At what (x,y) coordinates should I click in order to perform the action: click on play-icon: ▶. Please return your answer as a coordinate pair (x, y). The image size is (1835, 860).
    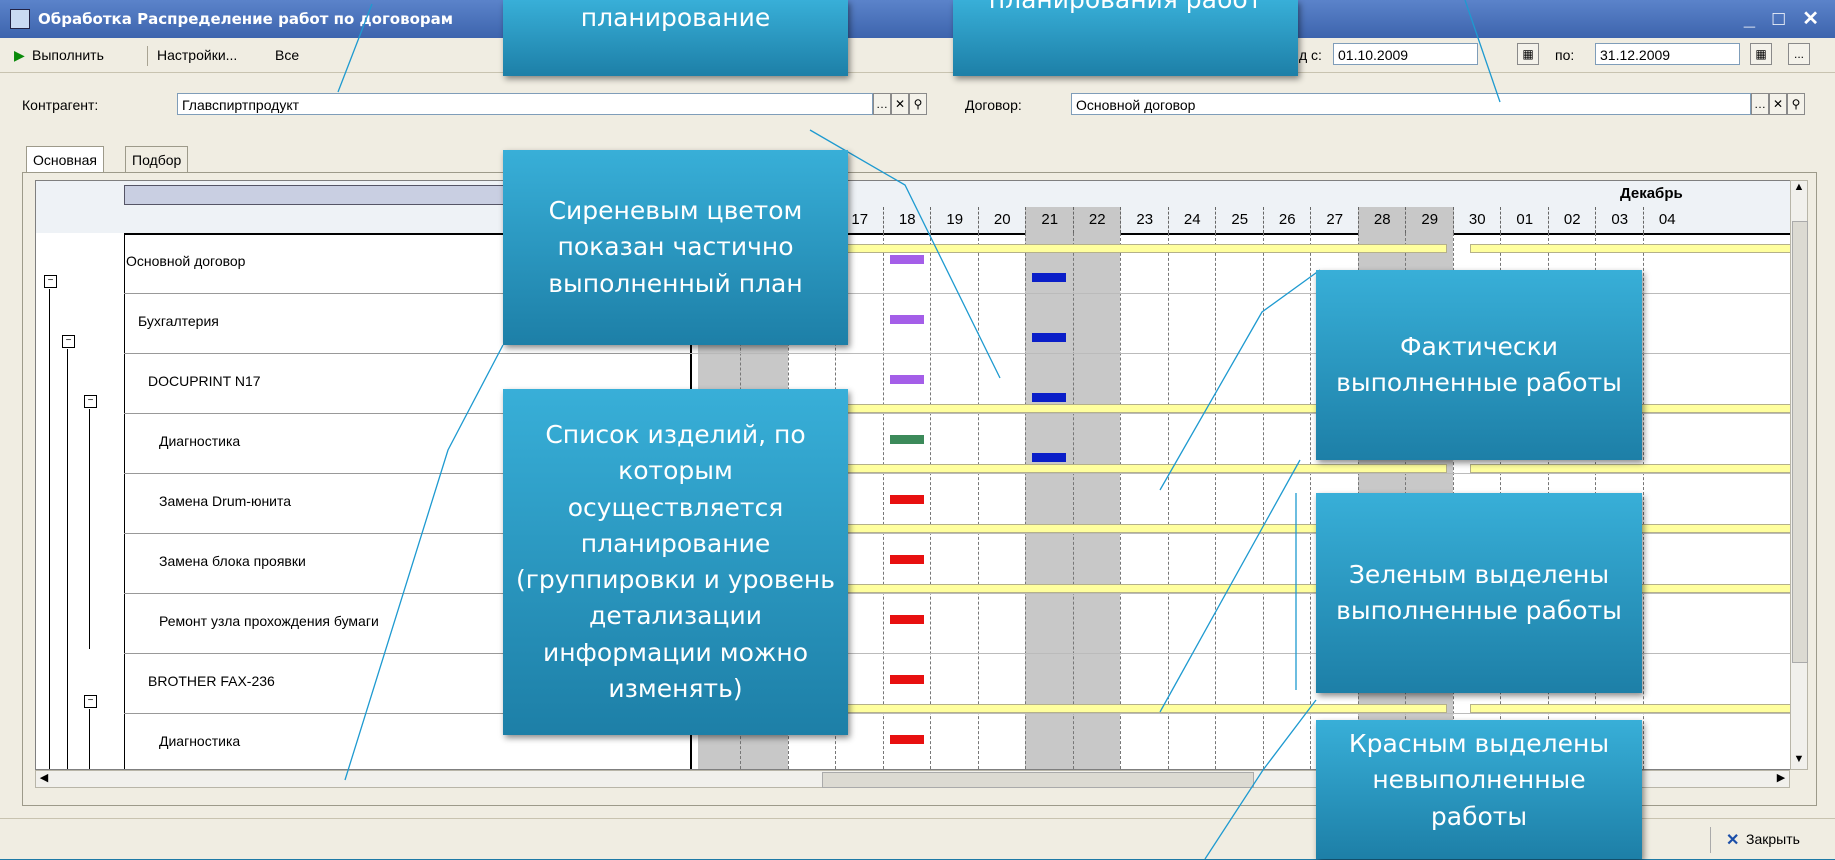
    Looking at the image, I should click on (19, 55).